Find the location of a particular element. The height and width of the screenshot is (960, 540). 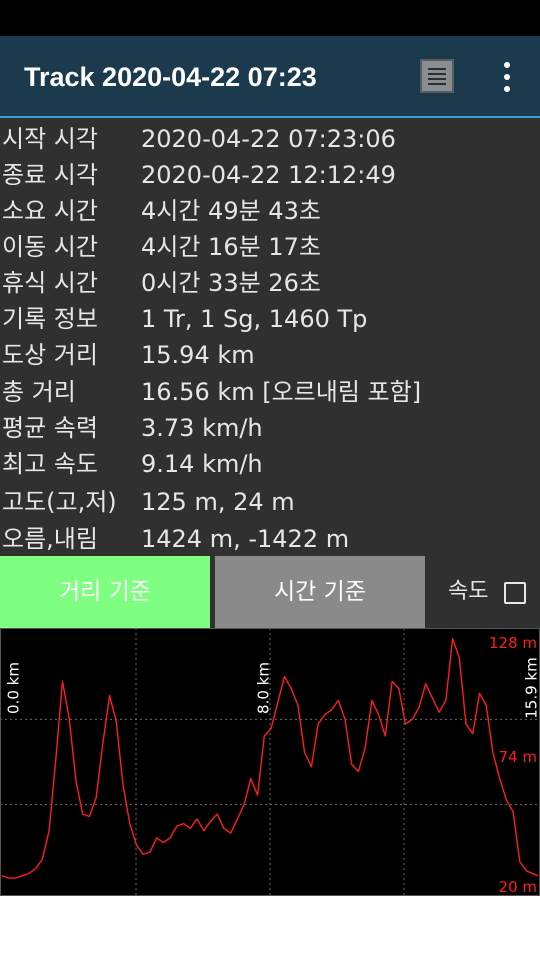

info-row-end-time: 종료 시각 2020-04-22 12:12:49 is located at coordinates (270, 175).